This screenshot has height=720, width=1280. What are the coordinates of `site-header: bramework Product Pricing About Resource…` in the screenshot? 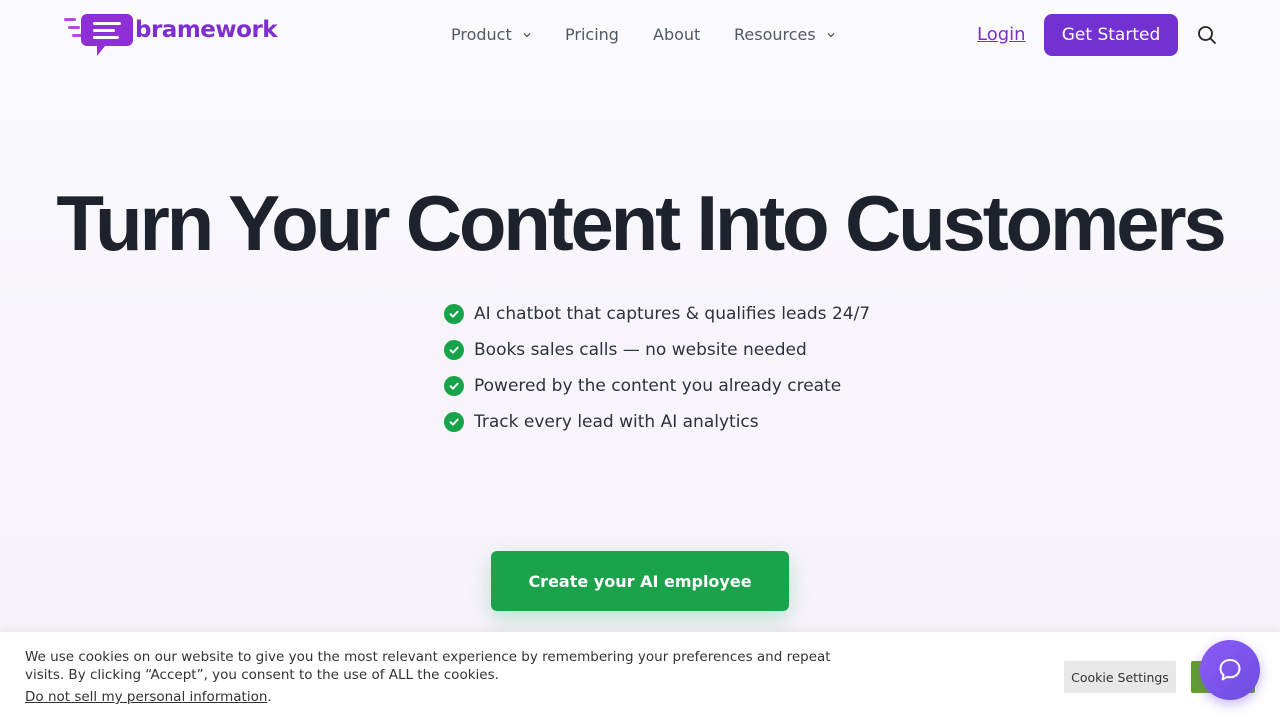 It's located at (640, 35).